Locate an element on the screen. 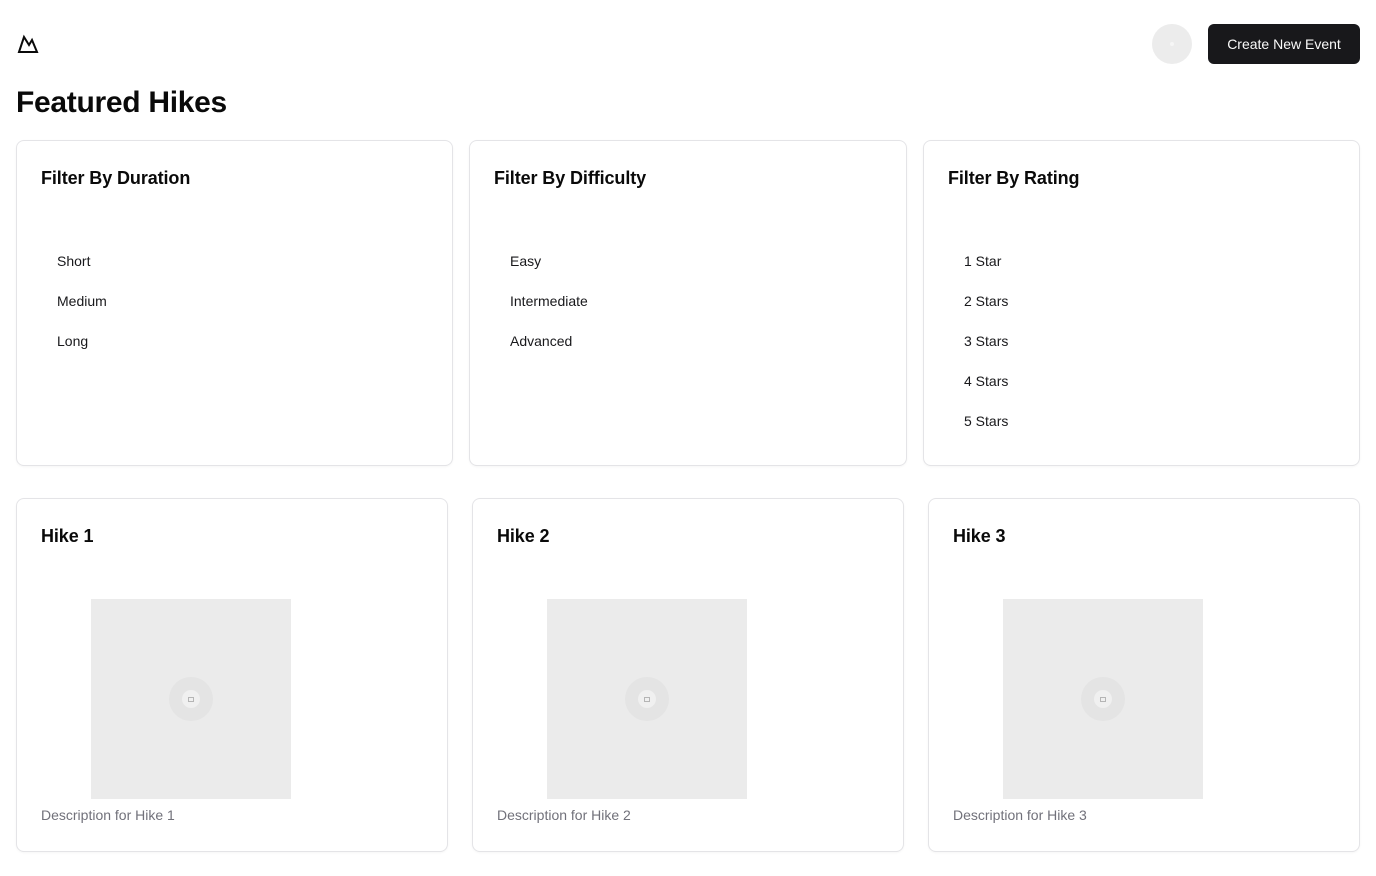 This screenshot has height=876, width=1376. filter-rating-list: 1 Star 2 Stars 3 Stars 4 Stars 5 Stars is located at coordinates (986, 349).